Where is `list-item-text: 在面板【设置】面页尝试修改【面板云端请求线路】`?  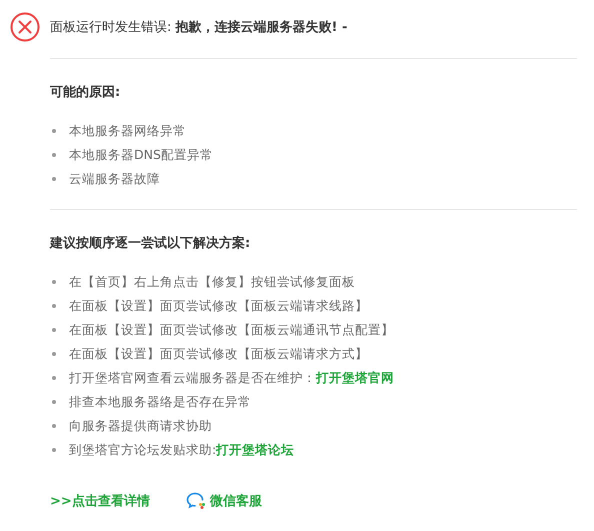 list-item-text: 在面板【设置】面页尝试修改【面板云端请求线路】 is located at coordinates (218, 306).